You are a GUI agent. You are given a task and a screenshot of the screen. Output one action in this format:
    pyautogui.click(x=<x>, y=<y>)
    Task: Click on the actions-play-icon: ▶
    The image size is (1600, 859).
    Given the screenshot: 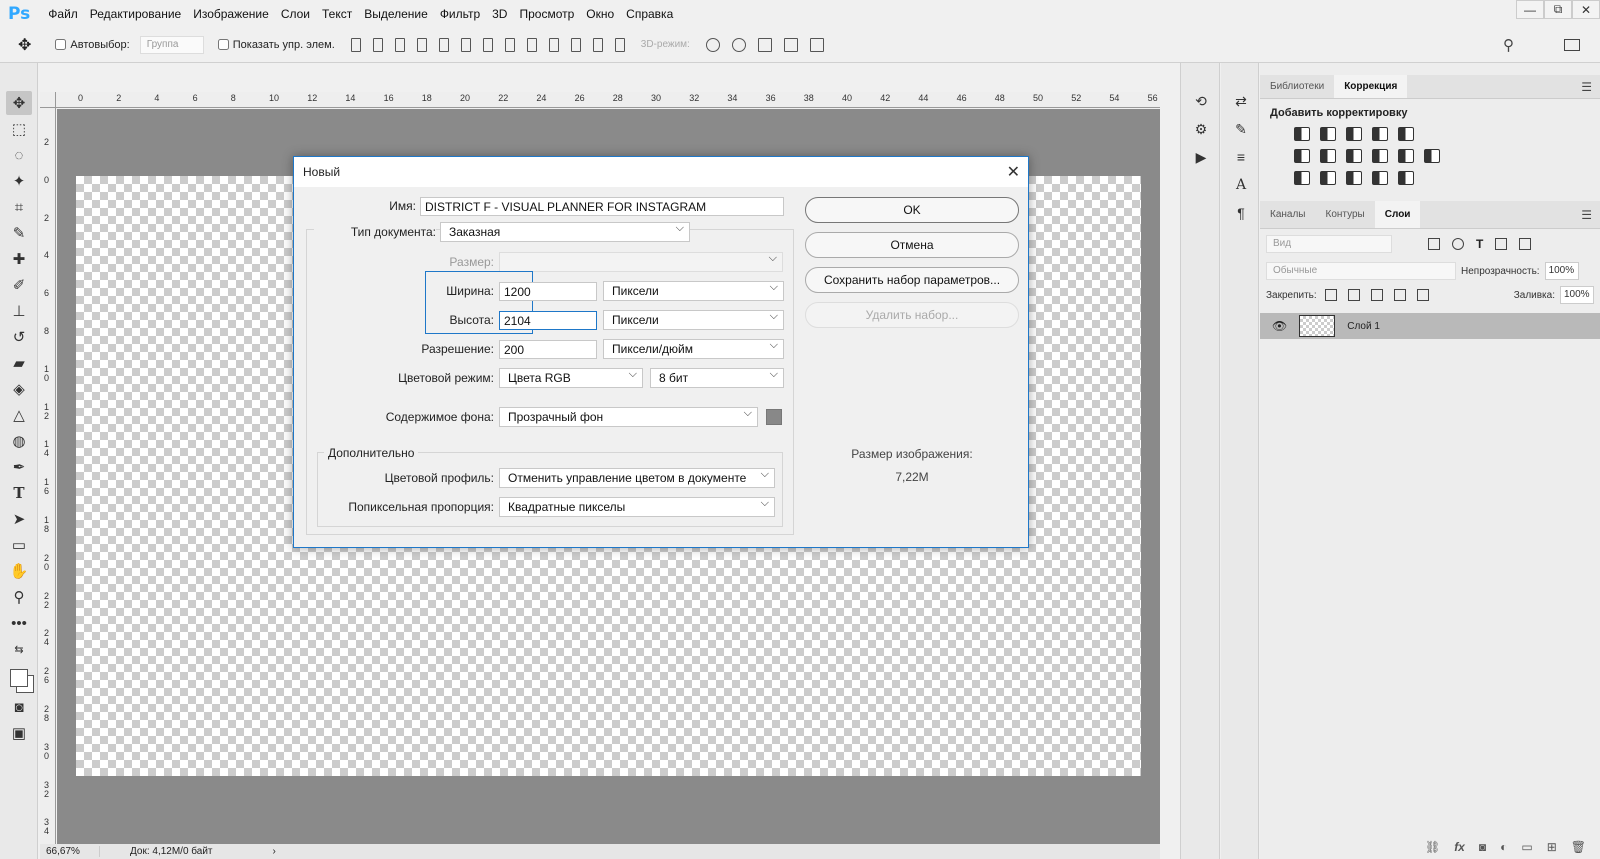 What is the action you would take?
    pyautogui.click(x=1201, y=157)
    